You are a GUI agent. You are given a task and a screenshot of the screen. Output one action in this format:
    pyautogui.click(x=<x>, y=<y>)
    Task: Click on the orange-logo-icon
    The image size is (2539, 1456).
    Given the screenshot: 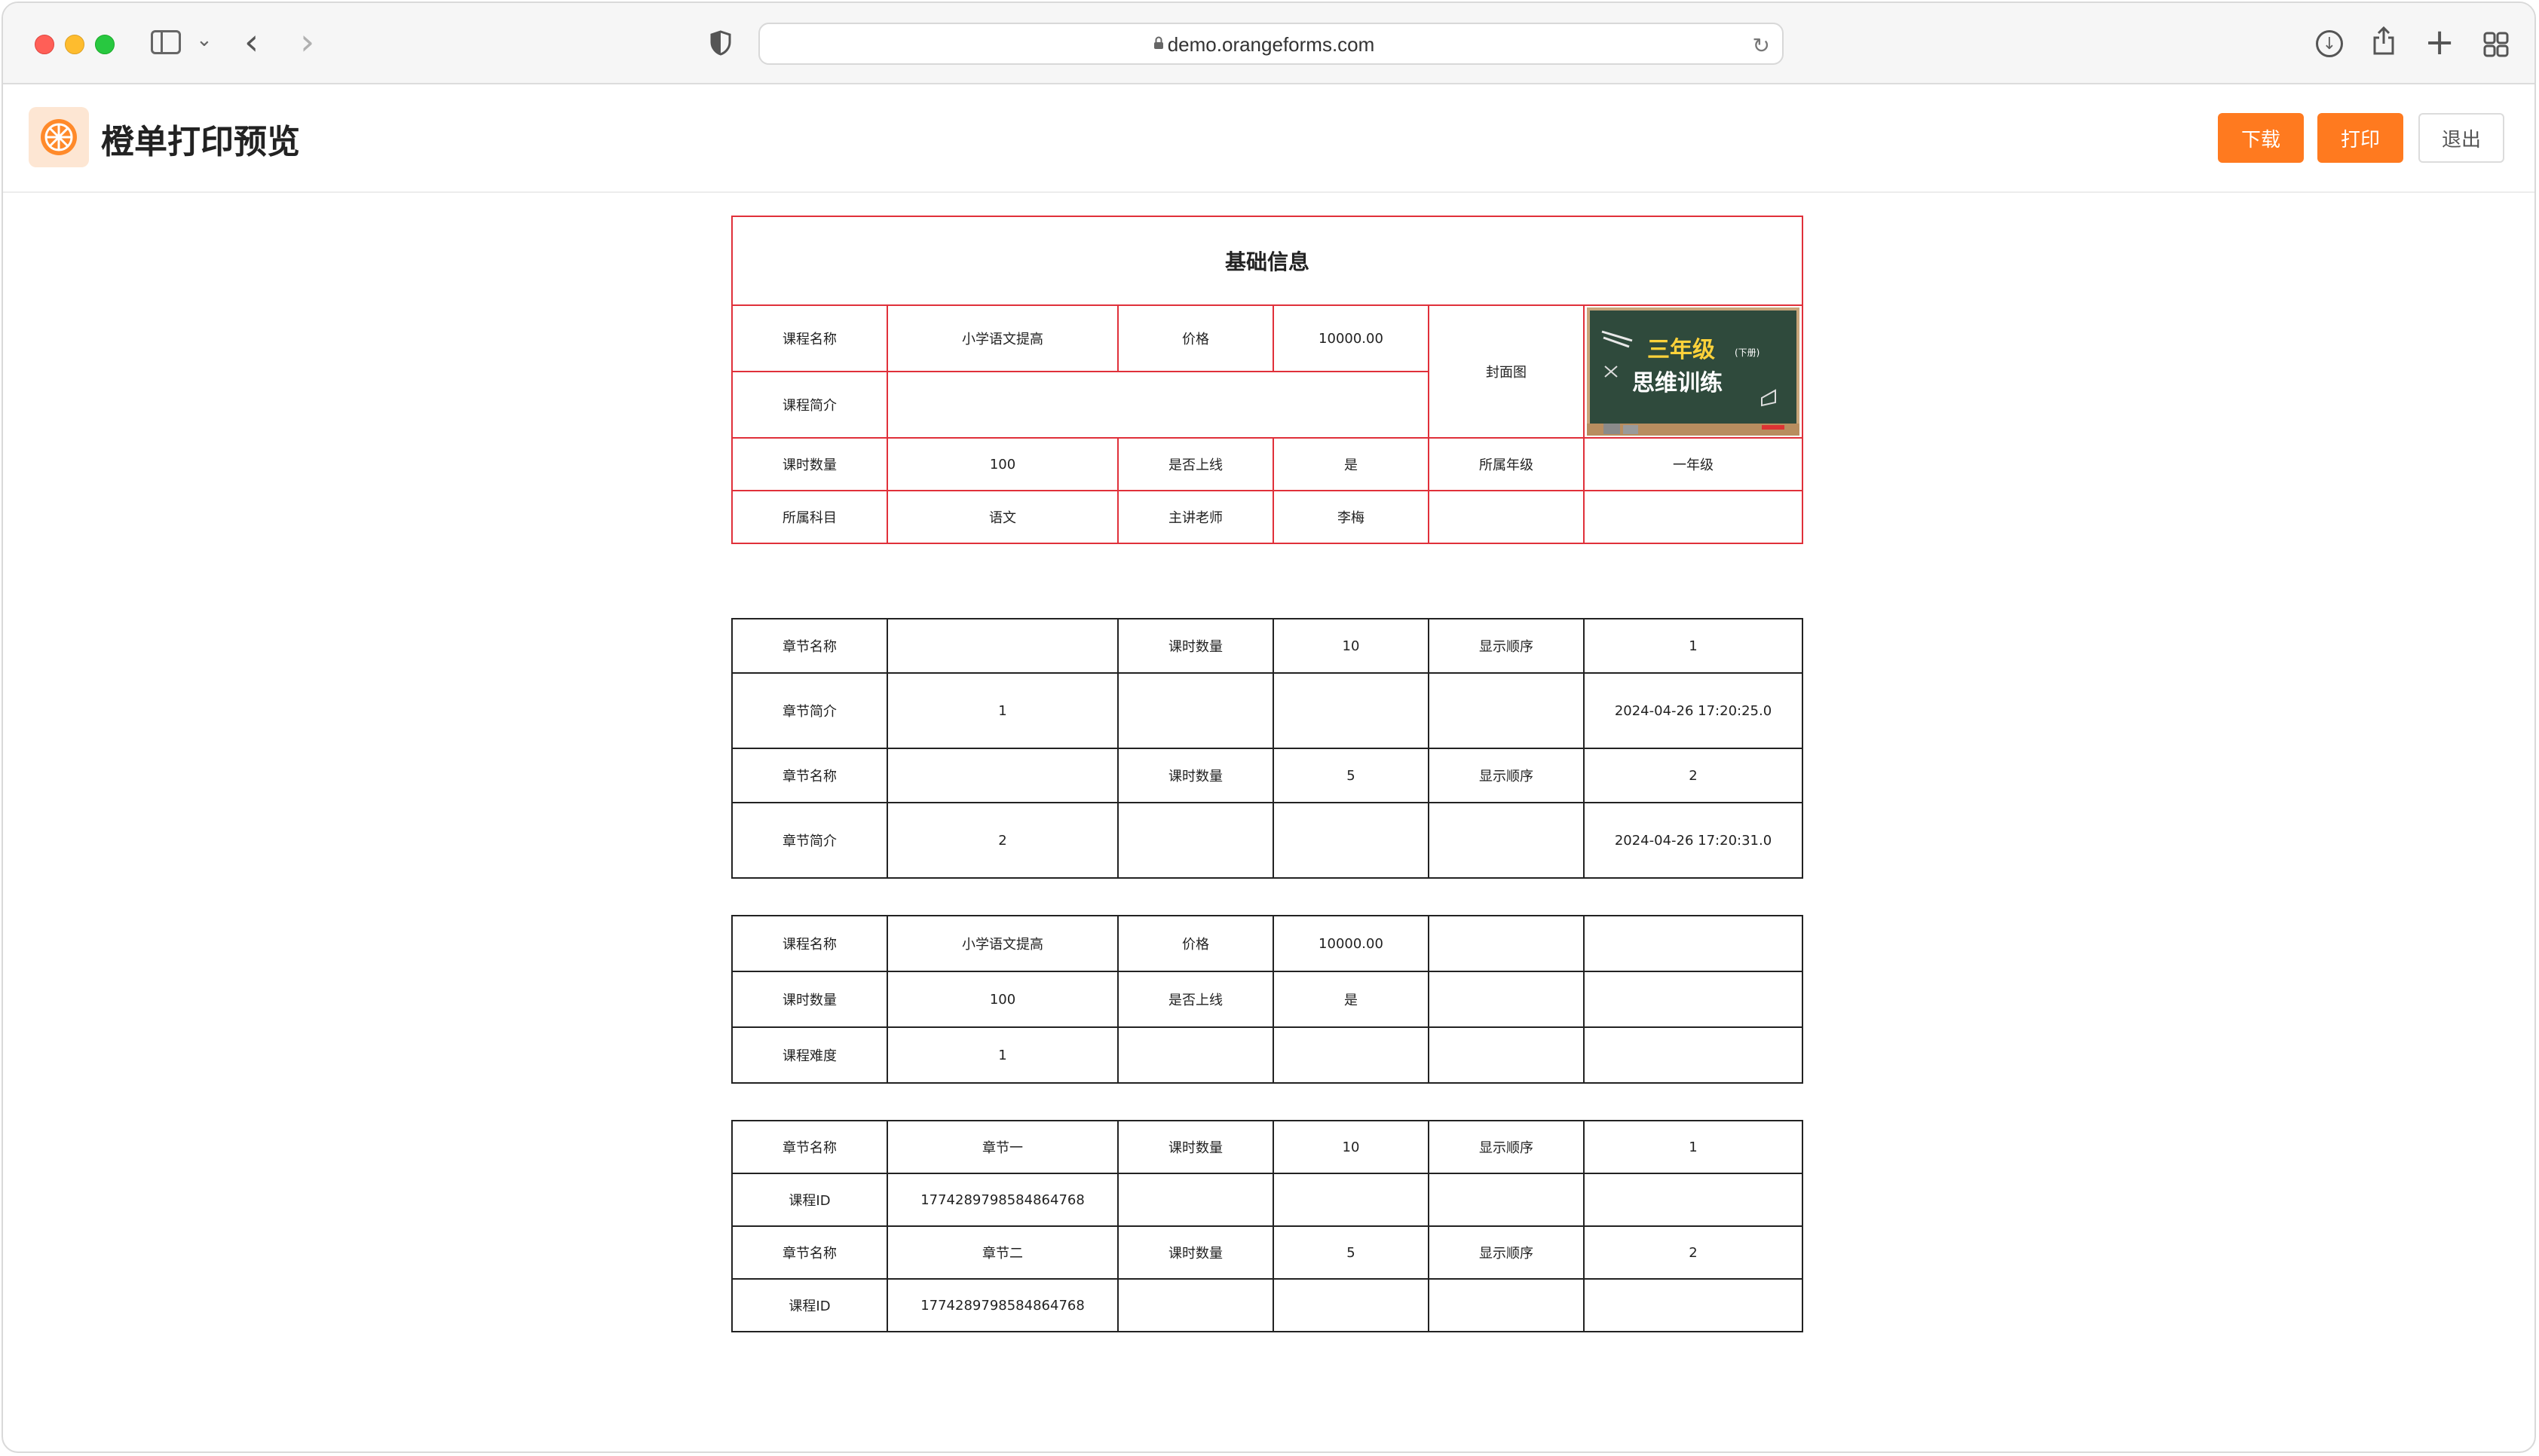 What is the action you would take?
    pyautogui.click(x=59, y=137)
    